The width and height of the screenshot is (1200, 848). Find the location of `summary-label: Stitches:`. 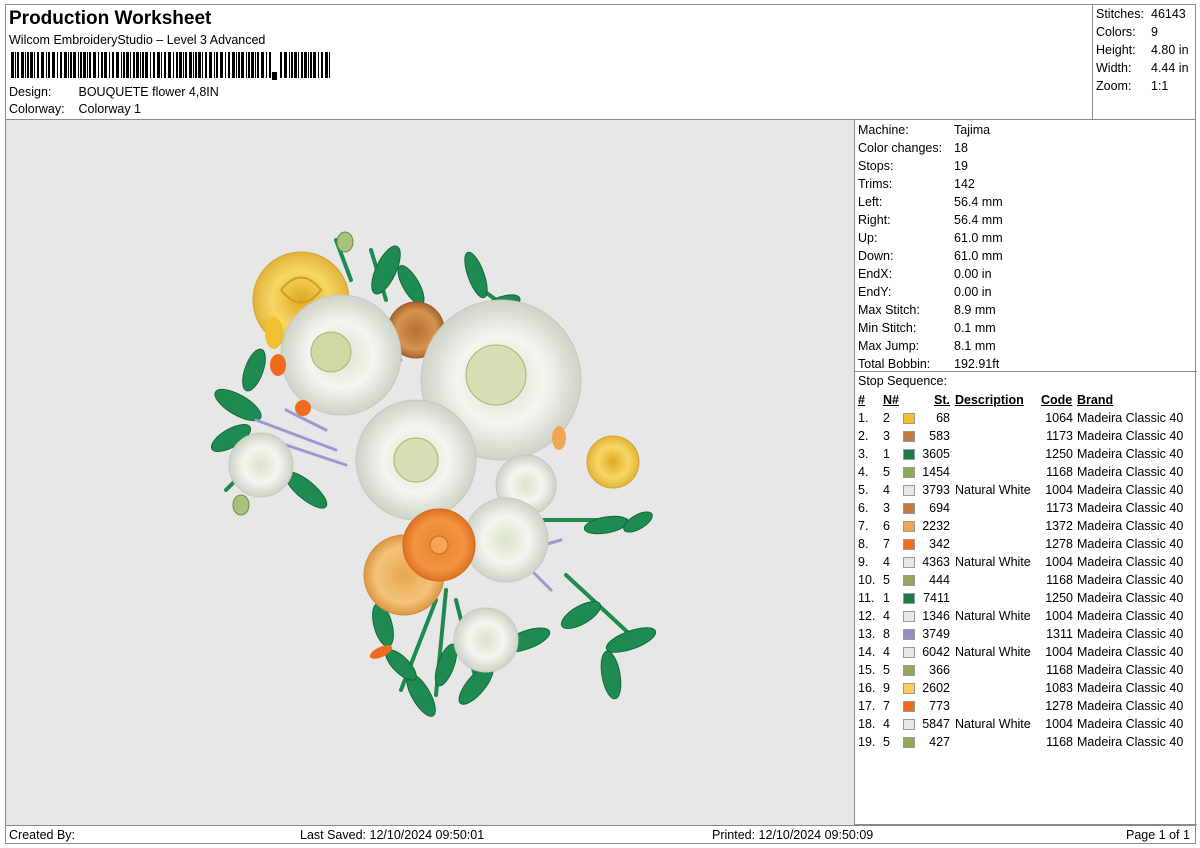

summary-label: Stitches: is located at coordinates (1120, 14).